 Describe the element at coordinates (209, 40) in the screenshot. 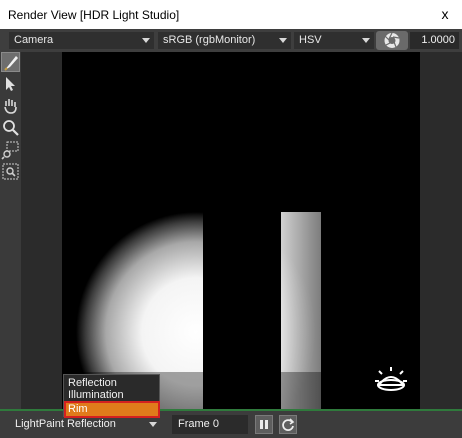

I see `colorspace-select-value: sRGB (rgbMonitor)` at that location.